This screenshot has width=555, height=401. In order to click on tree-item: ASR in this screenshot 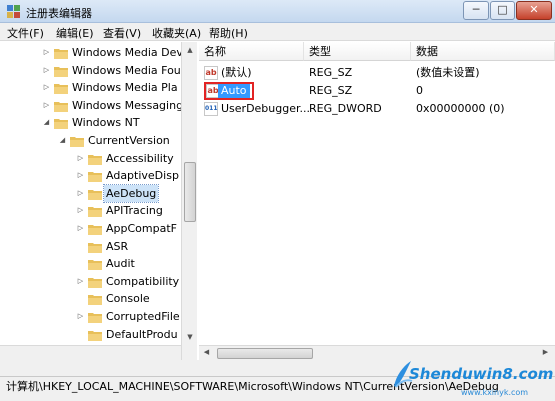, I will do `click(90, 246)`.